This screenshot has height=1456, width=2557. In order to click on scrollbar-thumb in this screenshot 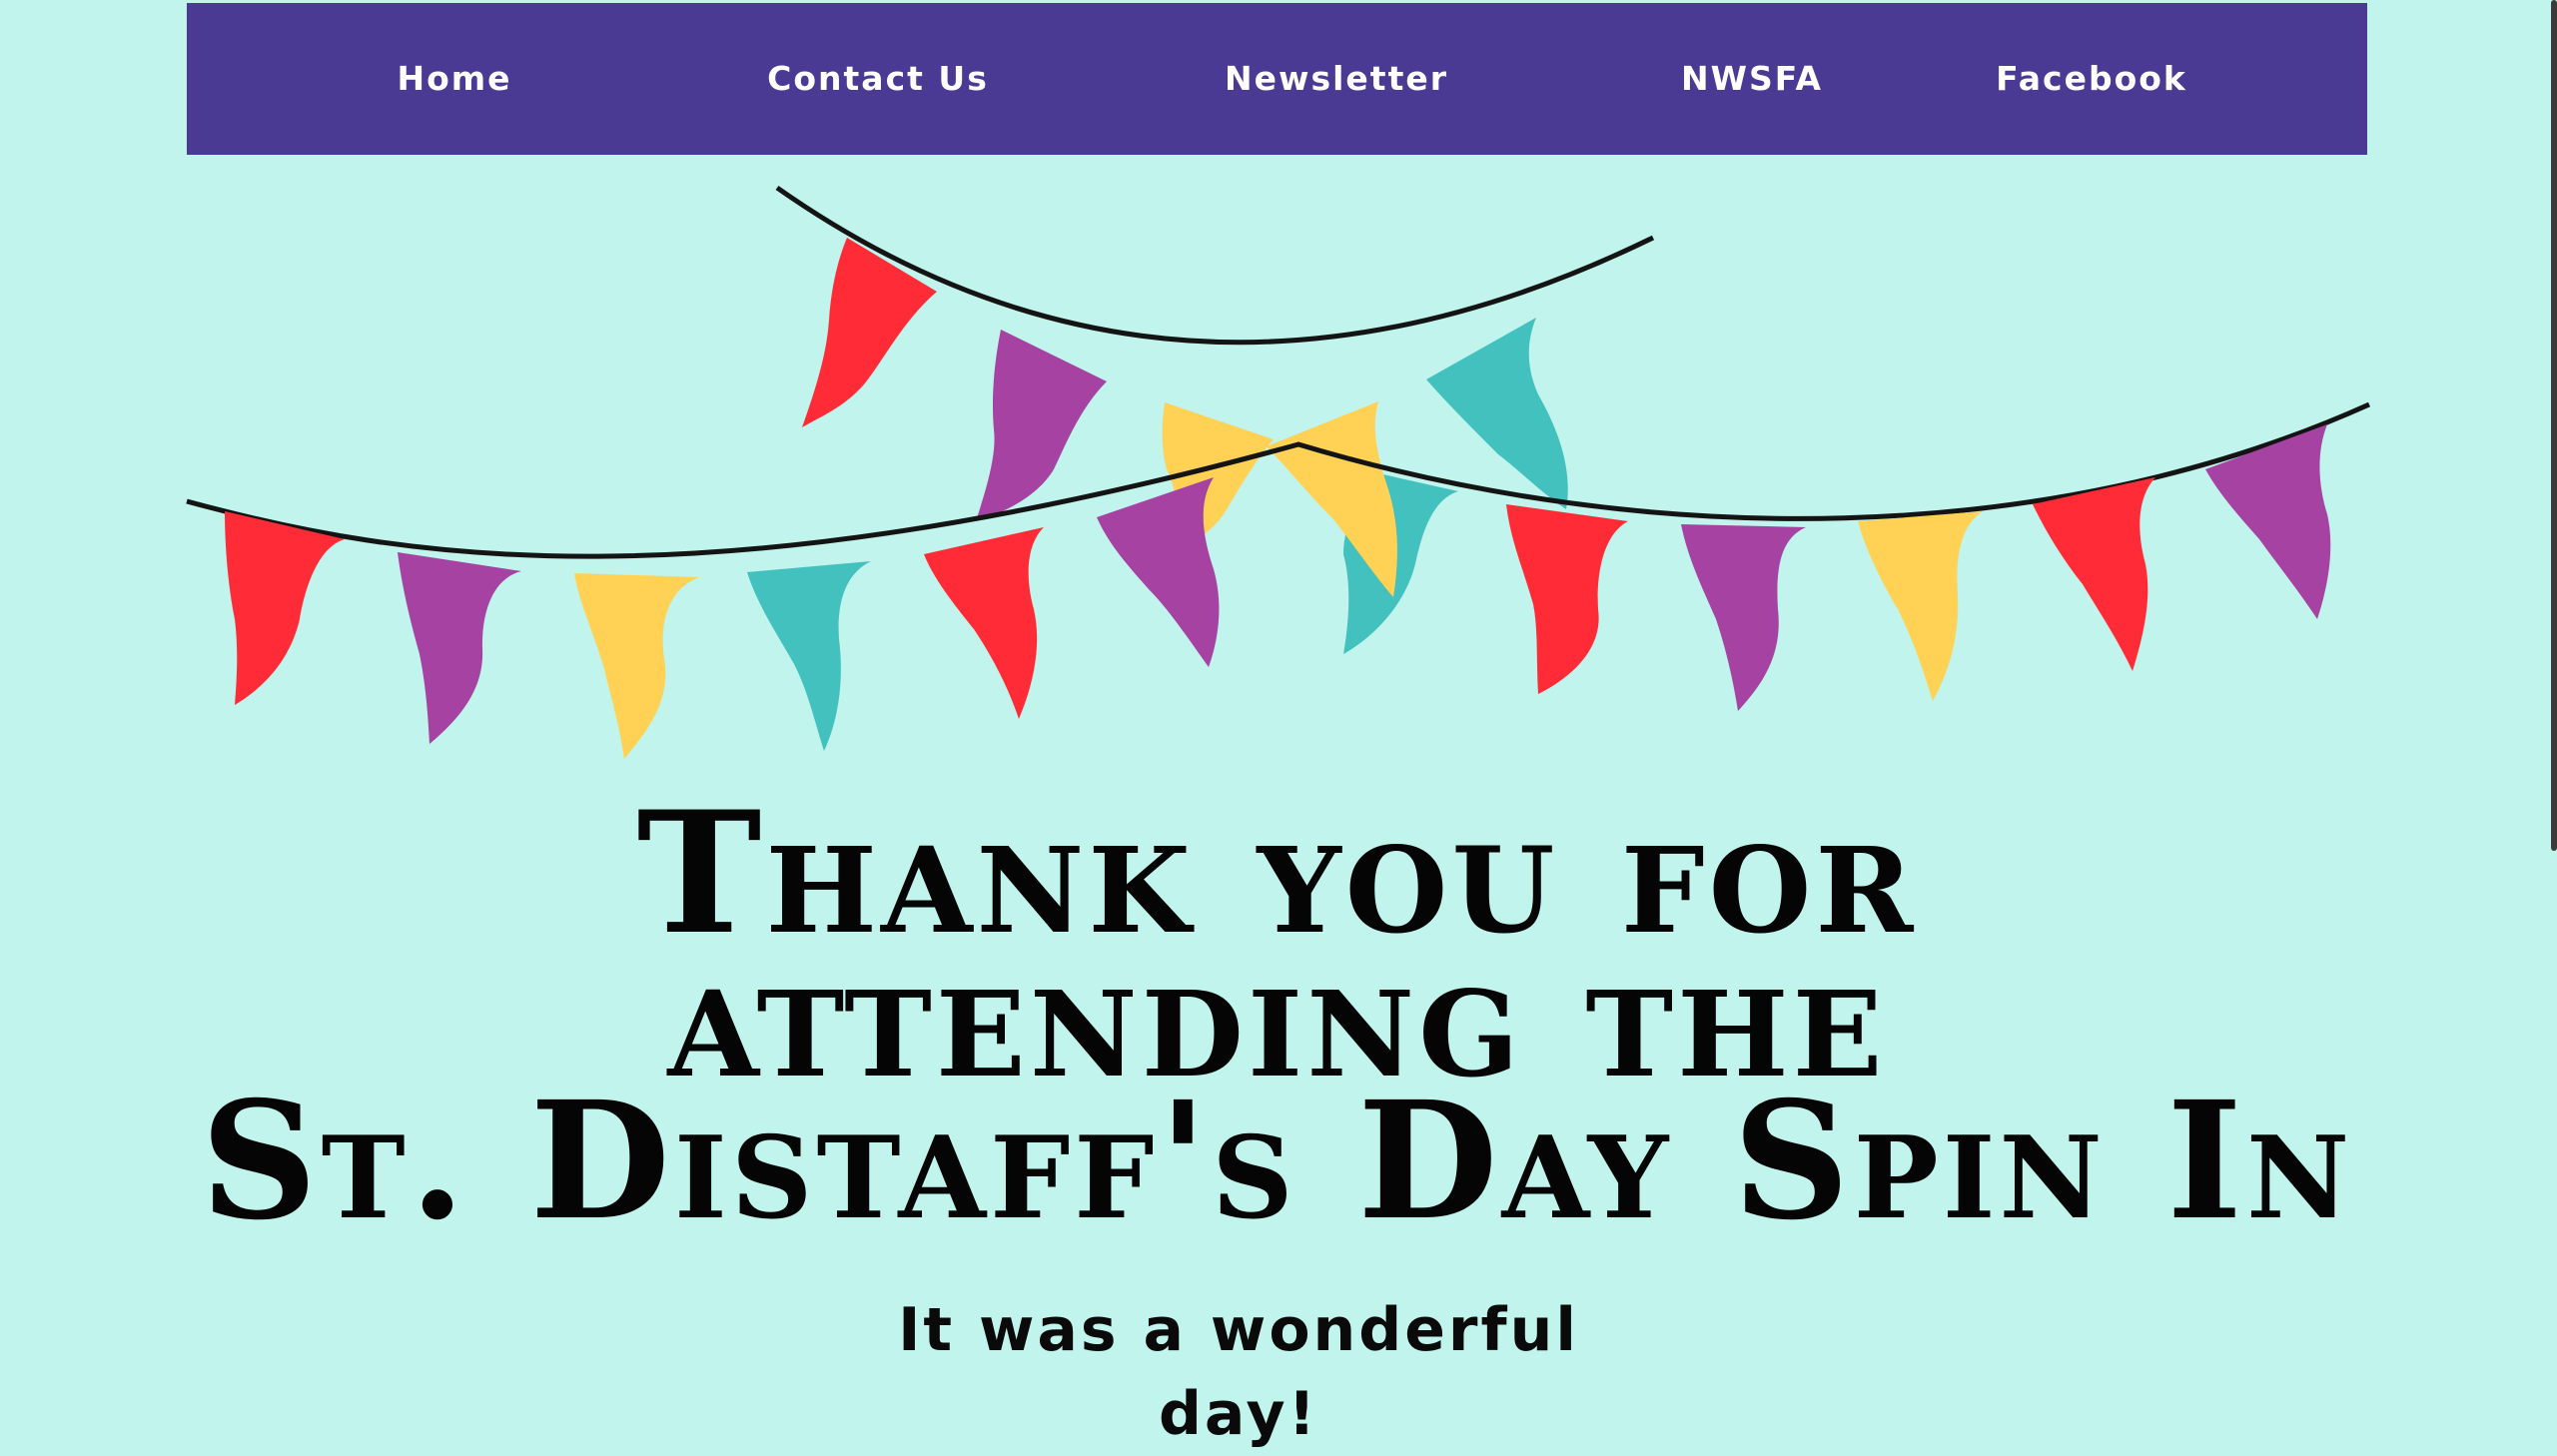, I will do `click(2554, 426)`.